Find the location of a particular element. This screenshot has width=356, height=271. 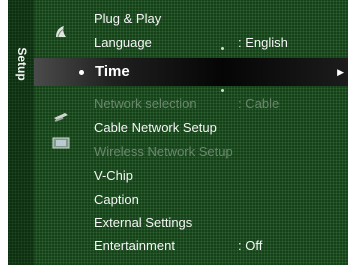

menu-item-wireless-network-setup: Wireless Network Setup is located at coordinates (221, 152).